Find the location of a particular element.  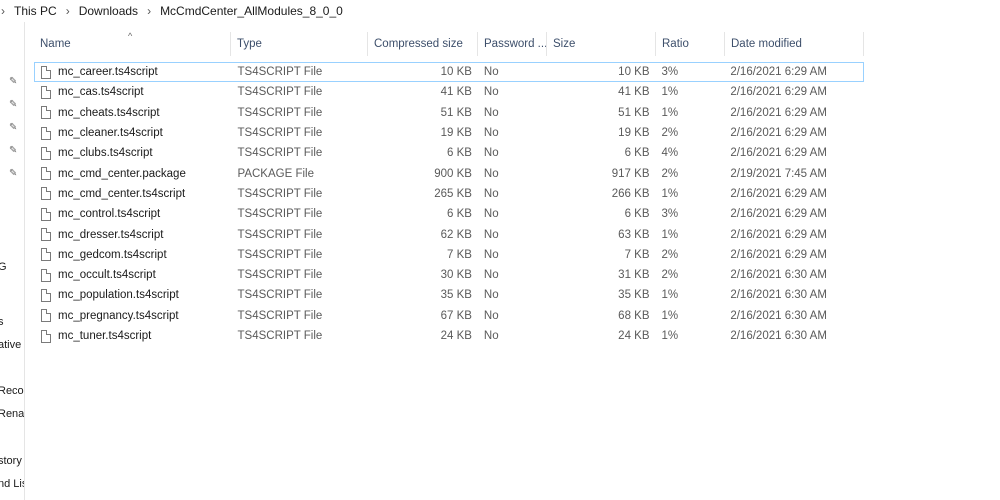

file-name-cell: mc_clubs.ts4script is located at coordinates (133, 153).